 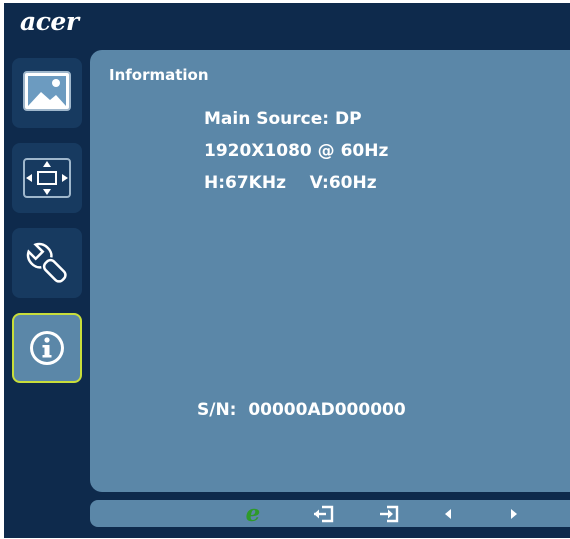 I want to click on main-source-text: Main Source: DP, so click(x=283, y=119).